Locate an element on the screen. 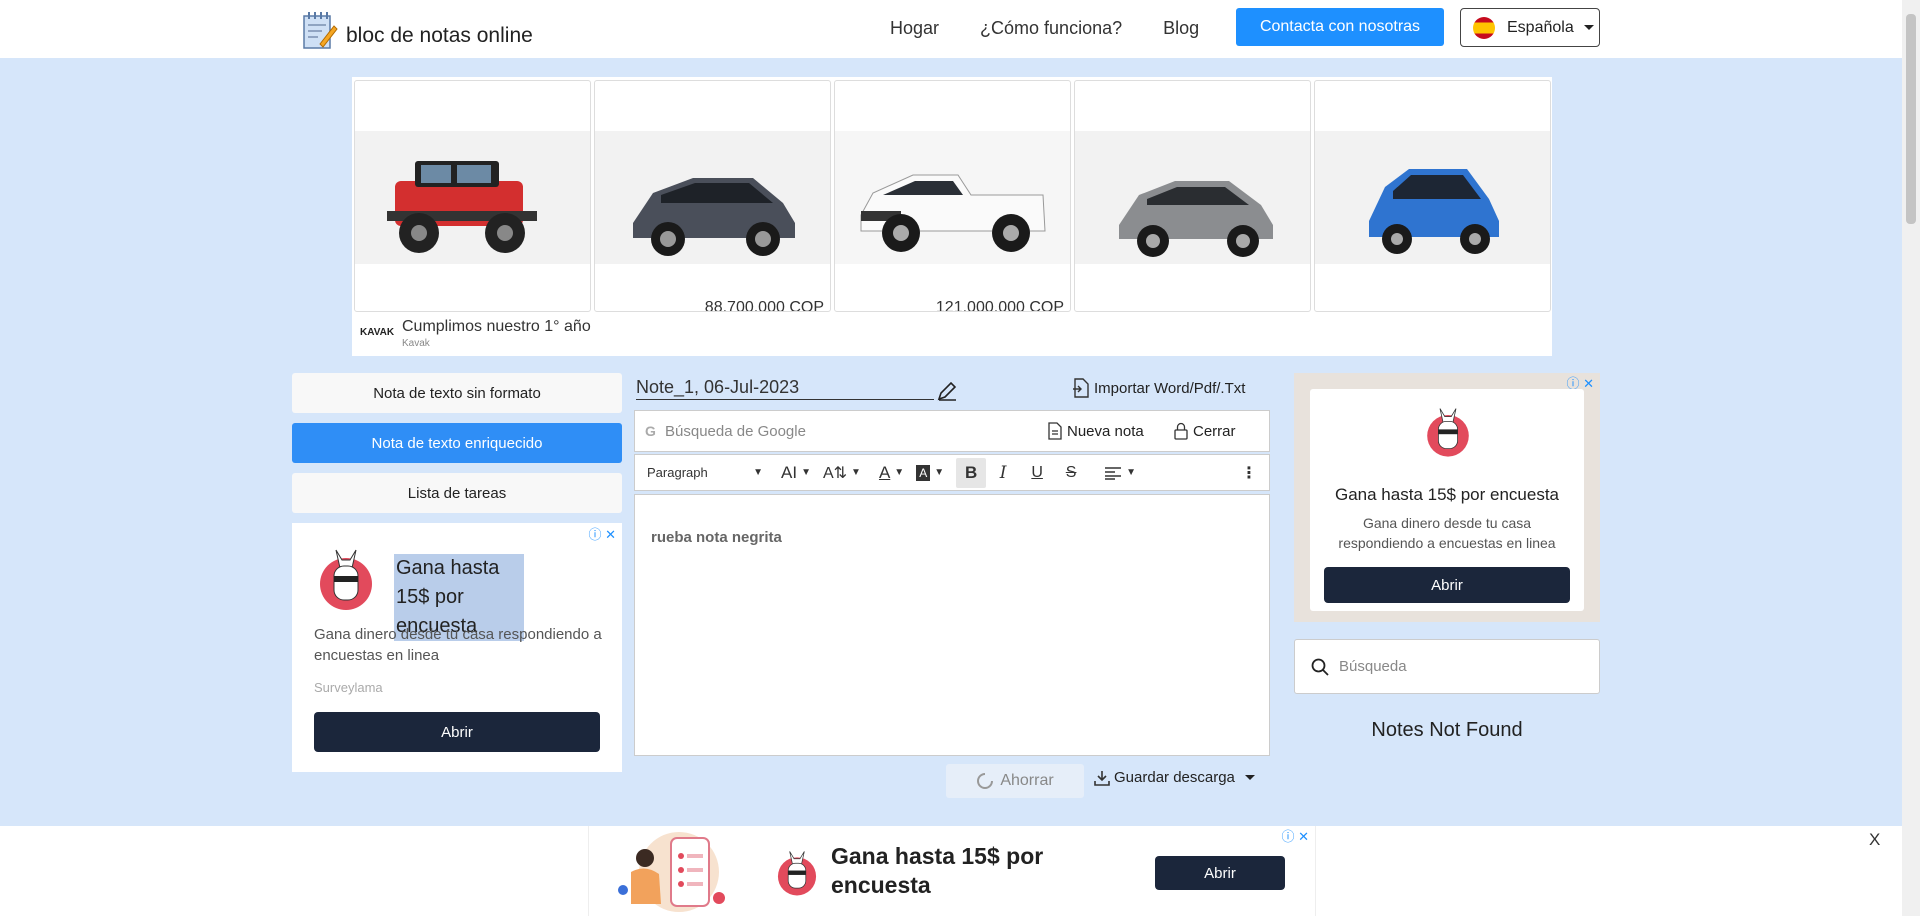  nav-links: Hogar ¿Cómo funciona? Blog is located at coordinates (1044, 28).